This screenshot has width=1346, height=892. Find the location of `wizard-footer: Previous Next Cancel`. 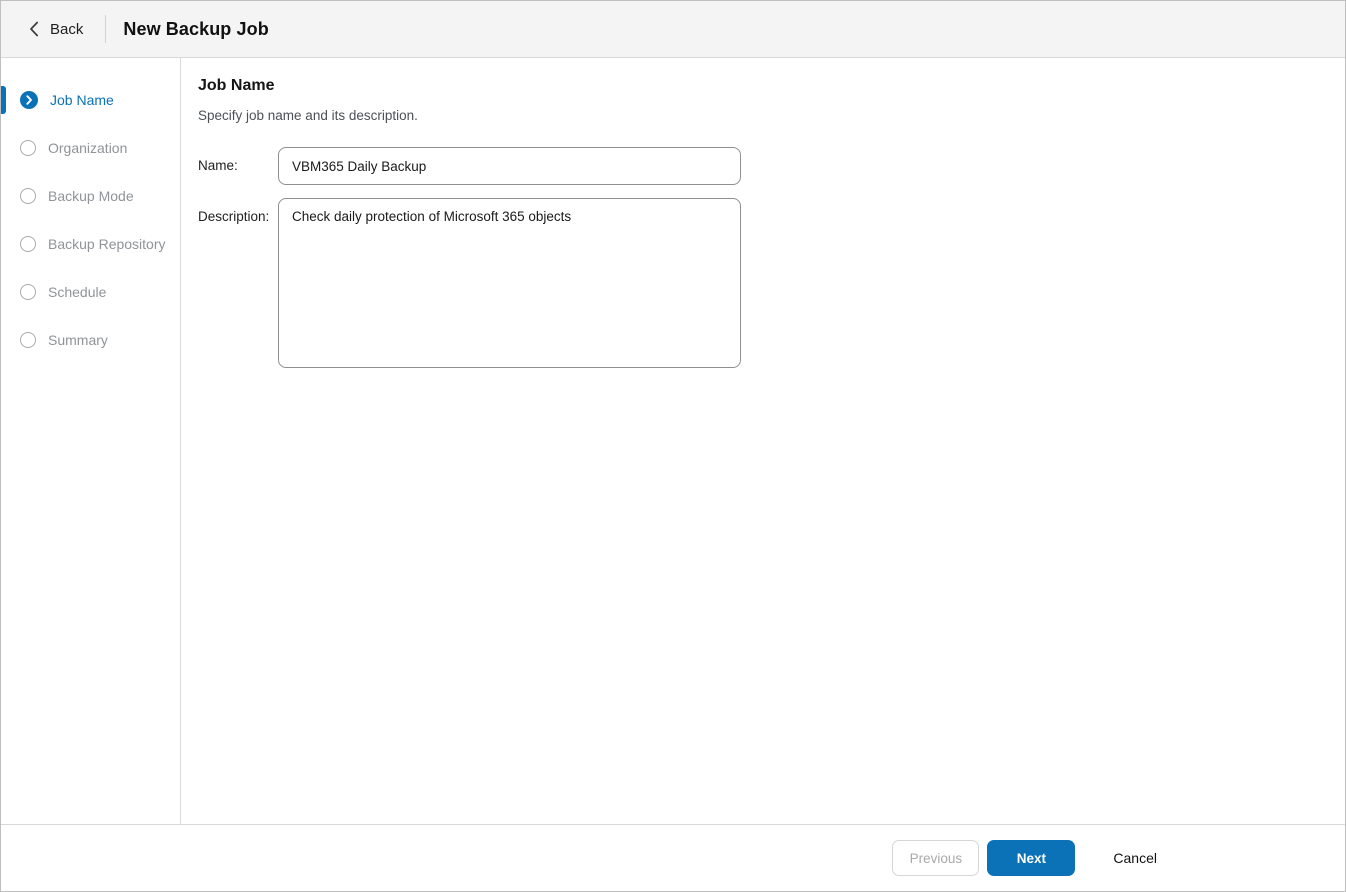

wizard-footer: Previous Next Cancel is located at coordinates (673, 857).